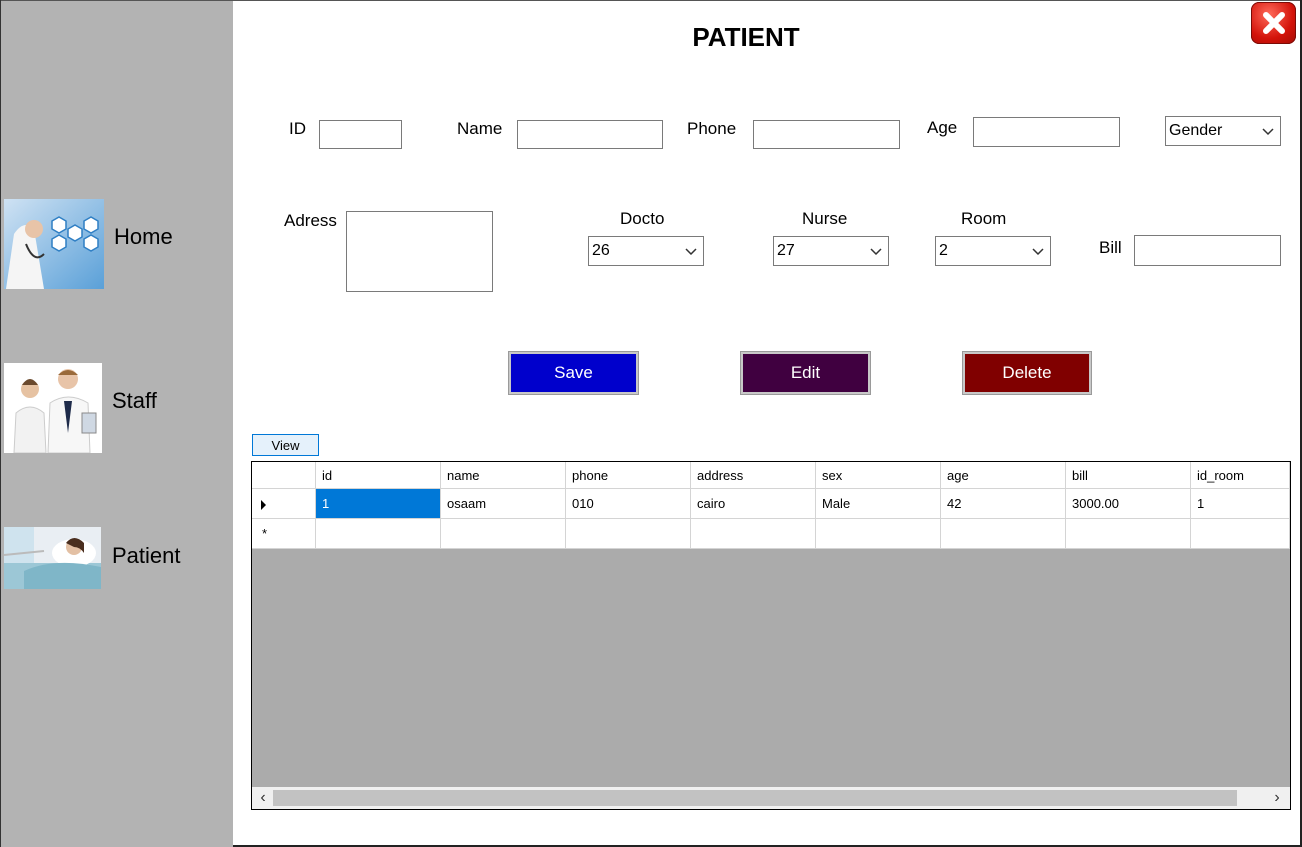 The image size is (1302, 847). I want to click on table-cell: cairo, so click(753, 504).